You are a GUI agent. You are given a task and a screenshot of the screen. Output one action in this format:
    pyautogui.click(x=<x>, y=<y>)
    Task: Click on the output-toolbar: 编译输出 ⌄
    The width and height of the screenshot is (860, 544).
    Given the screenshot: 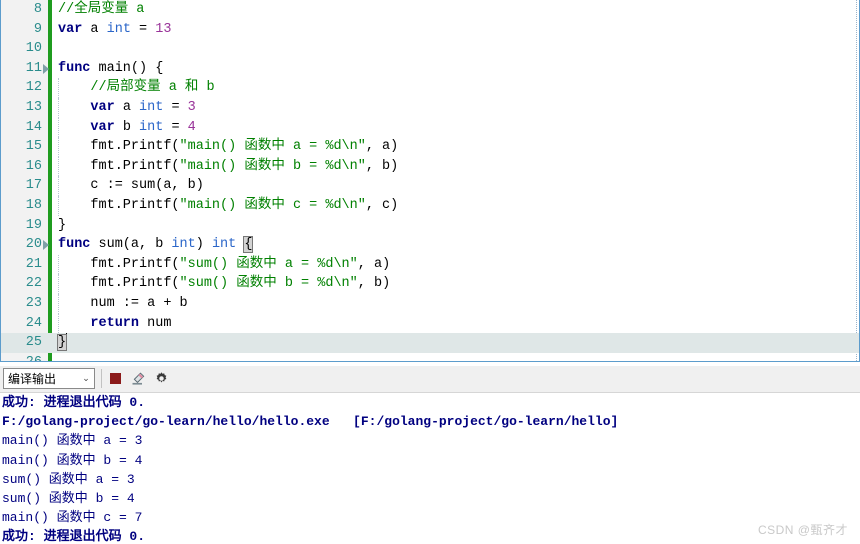 What is the action you would take?
    pyautogui.click(x=430, y=379)
    